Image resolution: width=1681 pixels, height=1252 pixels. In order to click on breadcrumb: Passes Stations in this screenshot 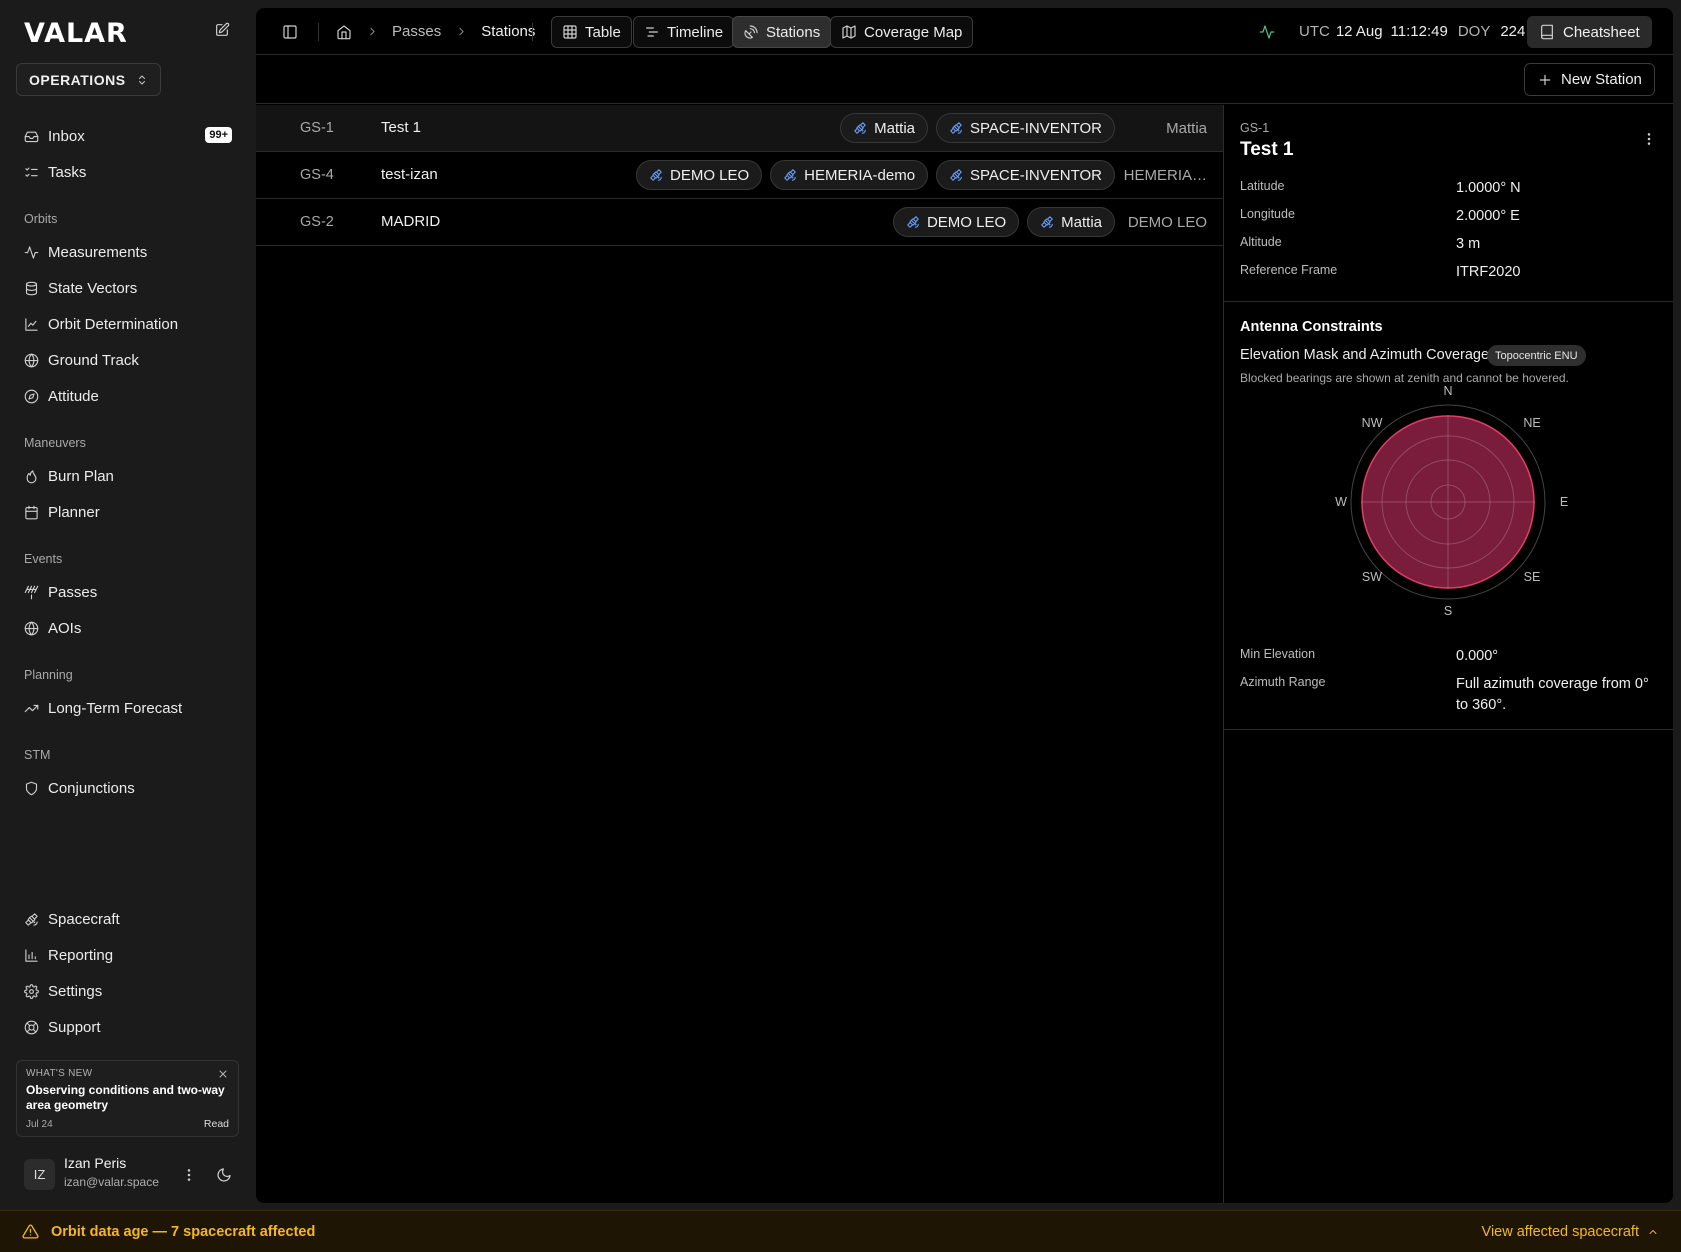, I will do `click(449, 31)`.